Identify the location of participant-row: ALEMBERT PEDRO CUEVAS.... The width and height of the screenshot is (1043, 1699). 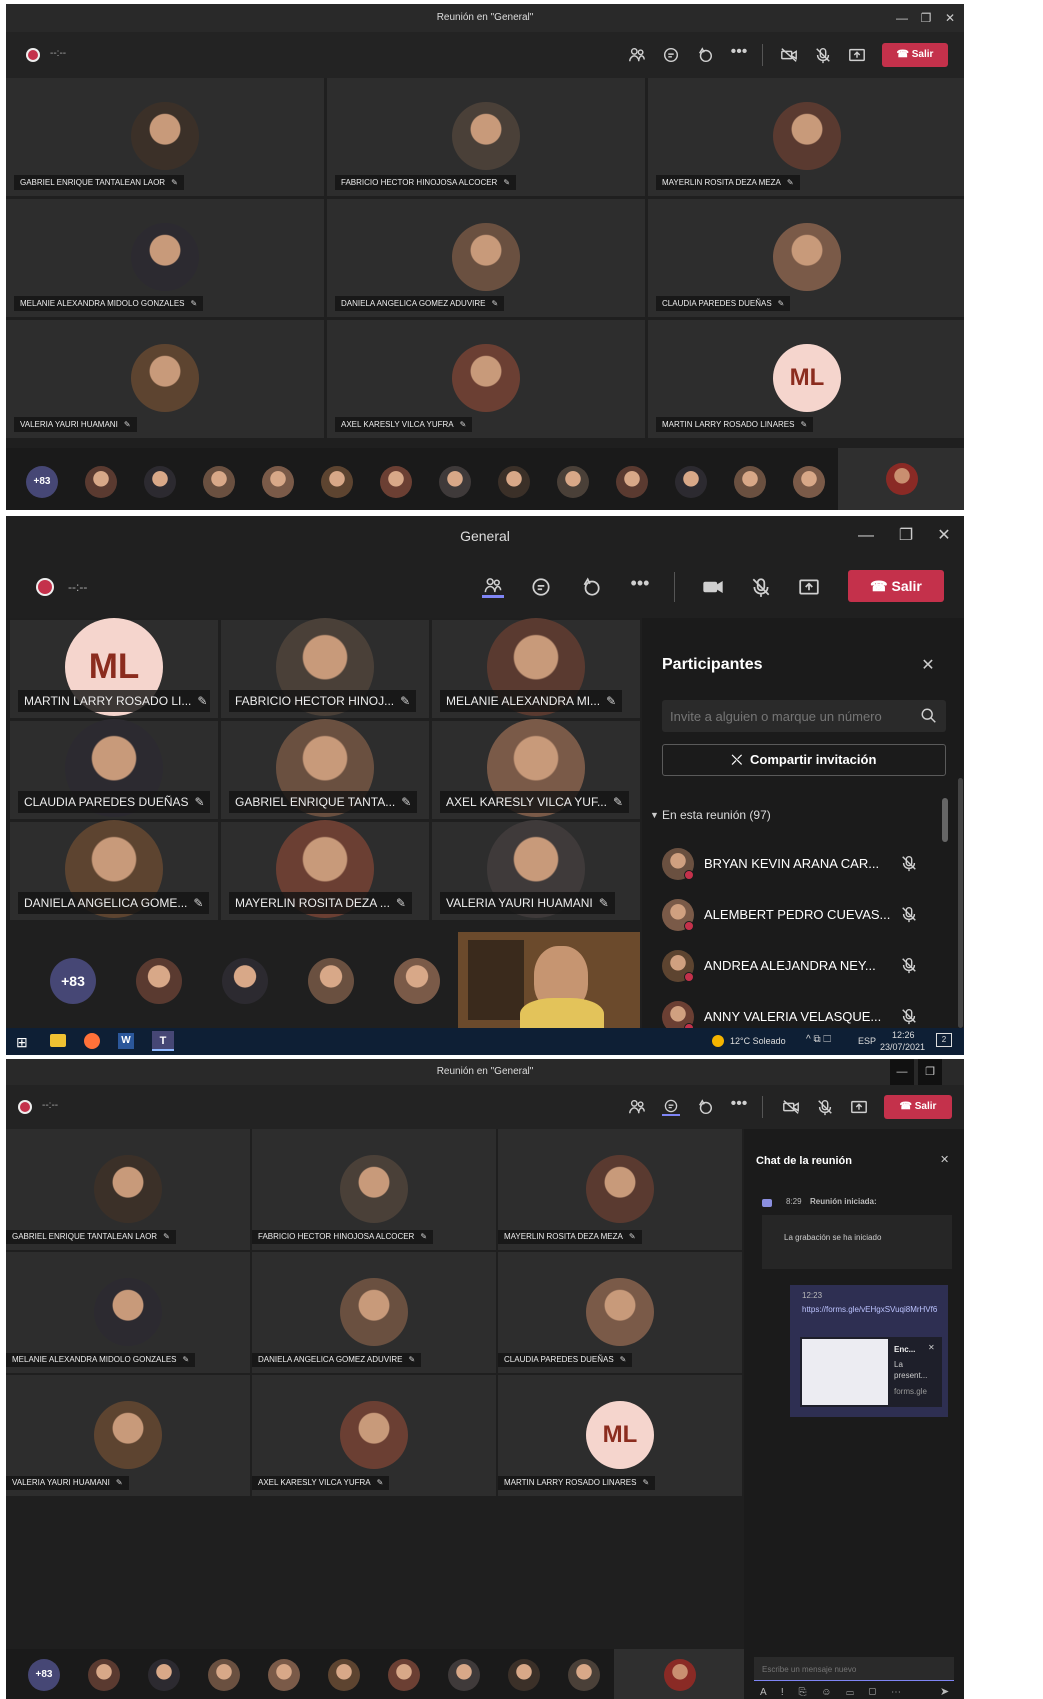
(797, 915).